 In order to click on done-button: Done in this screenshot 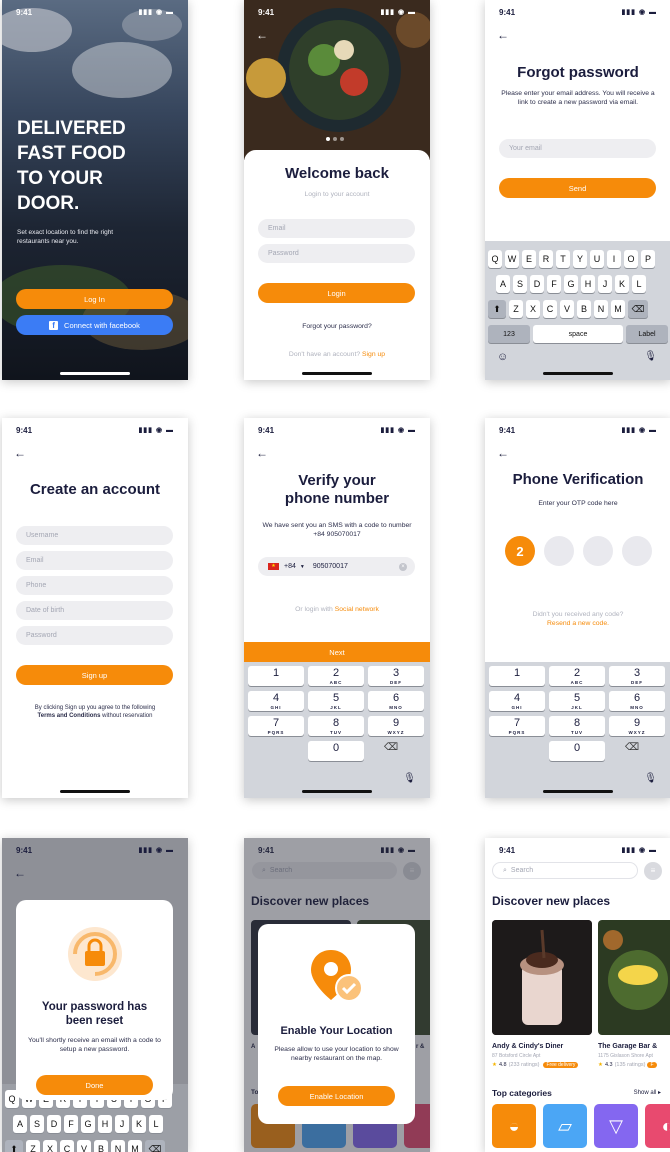, I will do `click(94, 1085)`.